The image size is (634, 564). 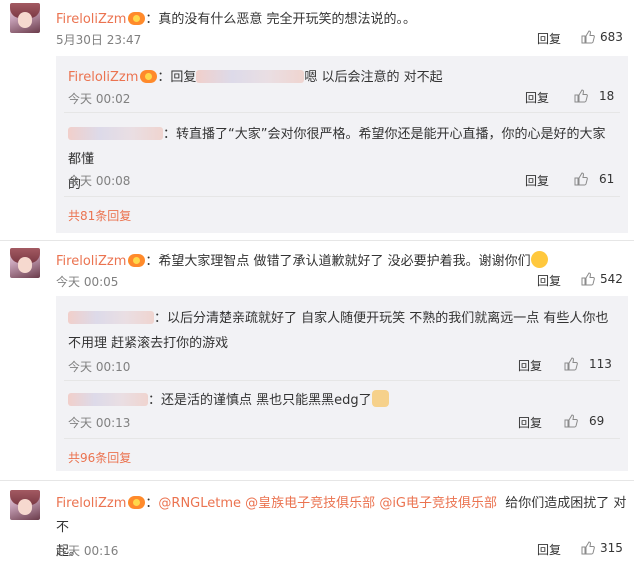 I want to click on sub-reply-prefix: ：回复, so click(x=177, y=77).